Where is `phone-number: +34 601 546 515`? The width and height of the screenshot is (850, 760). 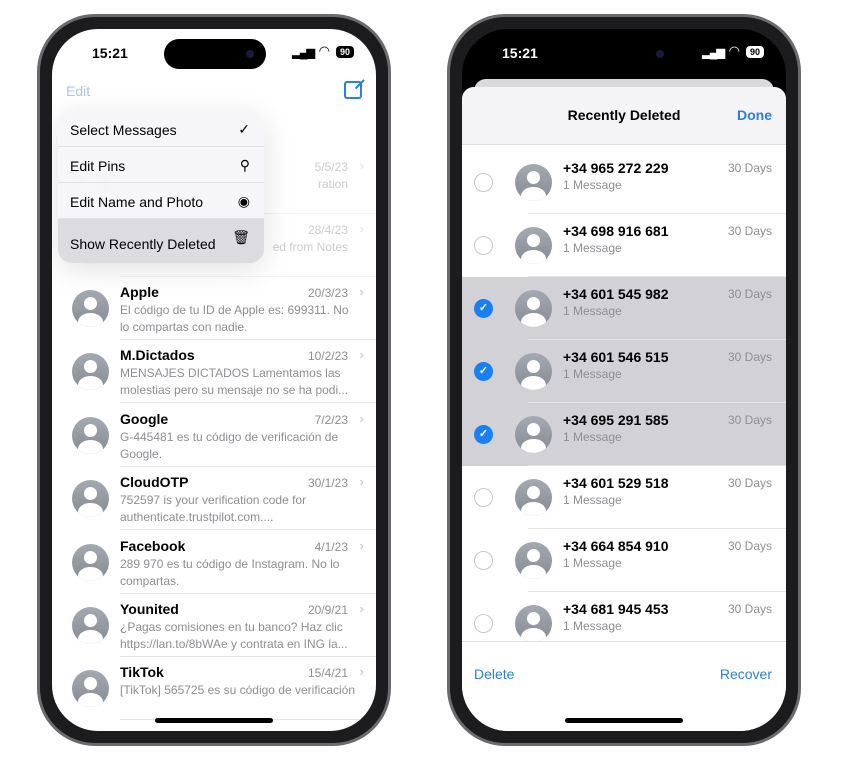
phone-number: +34 601 546 515 is located at coordinates (616, 357).